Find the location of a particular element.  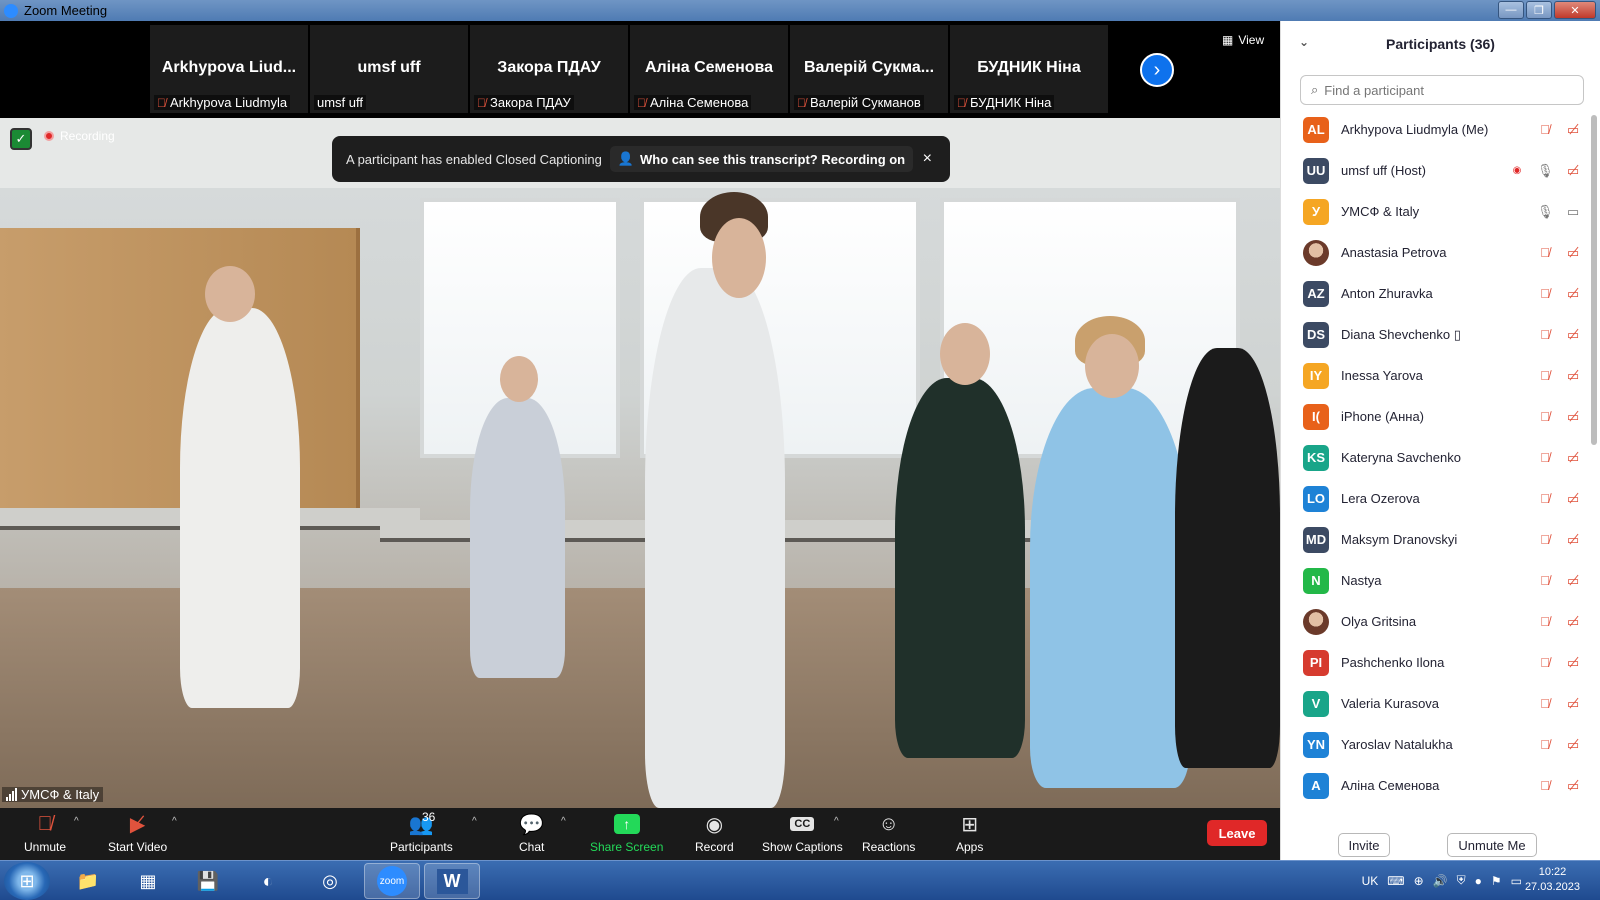

participant-row: UU umsf uff (Host) ◉ 🎙 ▭̸ is located at coordinates (1433, 170).